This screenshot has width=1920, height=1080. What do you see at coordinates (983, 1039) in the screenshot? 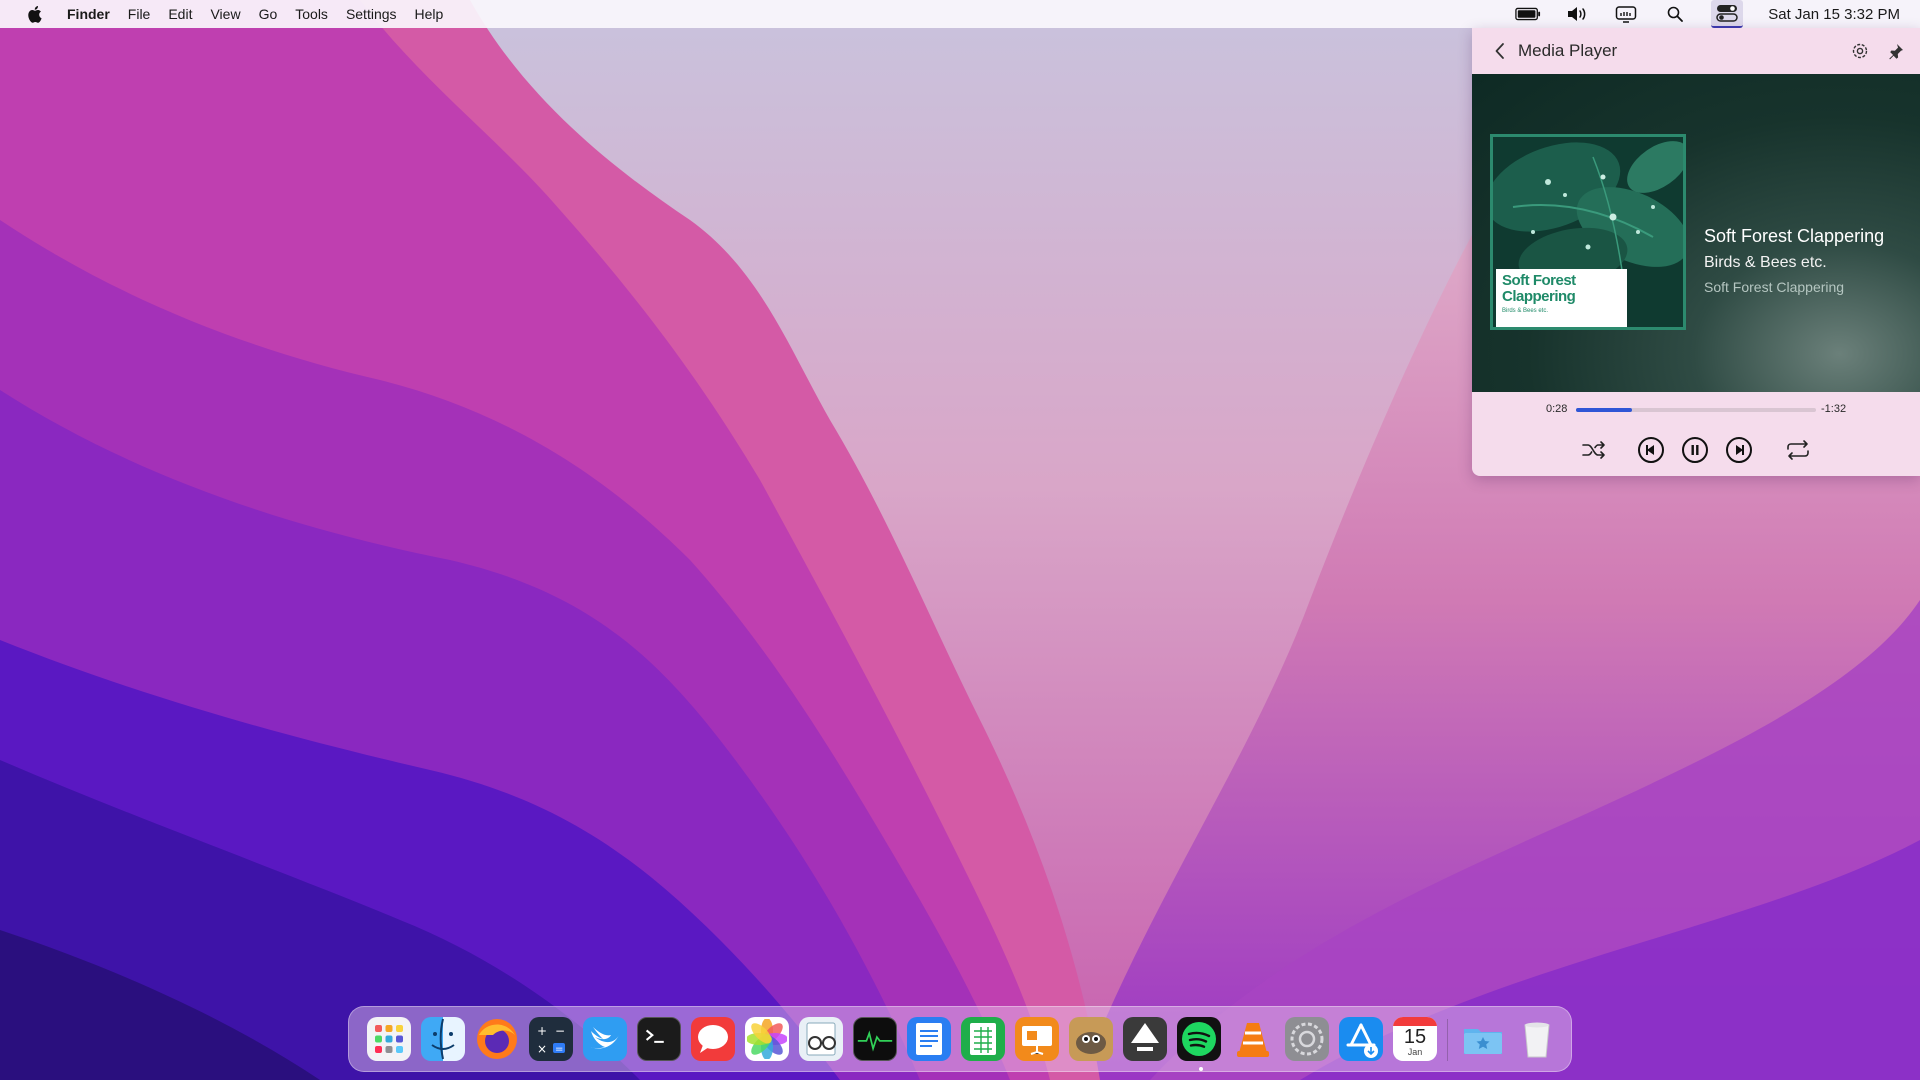
I see `calc-icon` at bounding box center [983, 1039].